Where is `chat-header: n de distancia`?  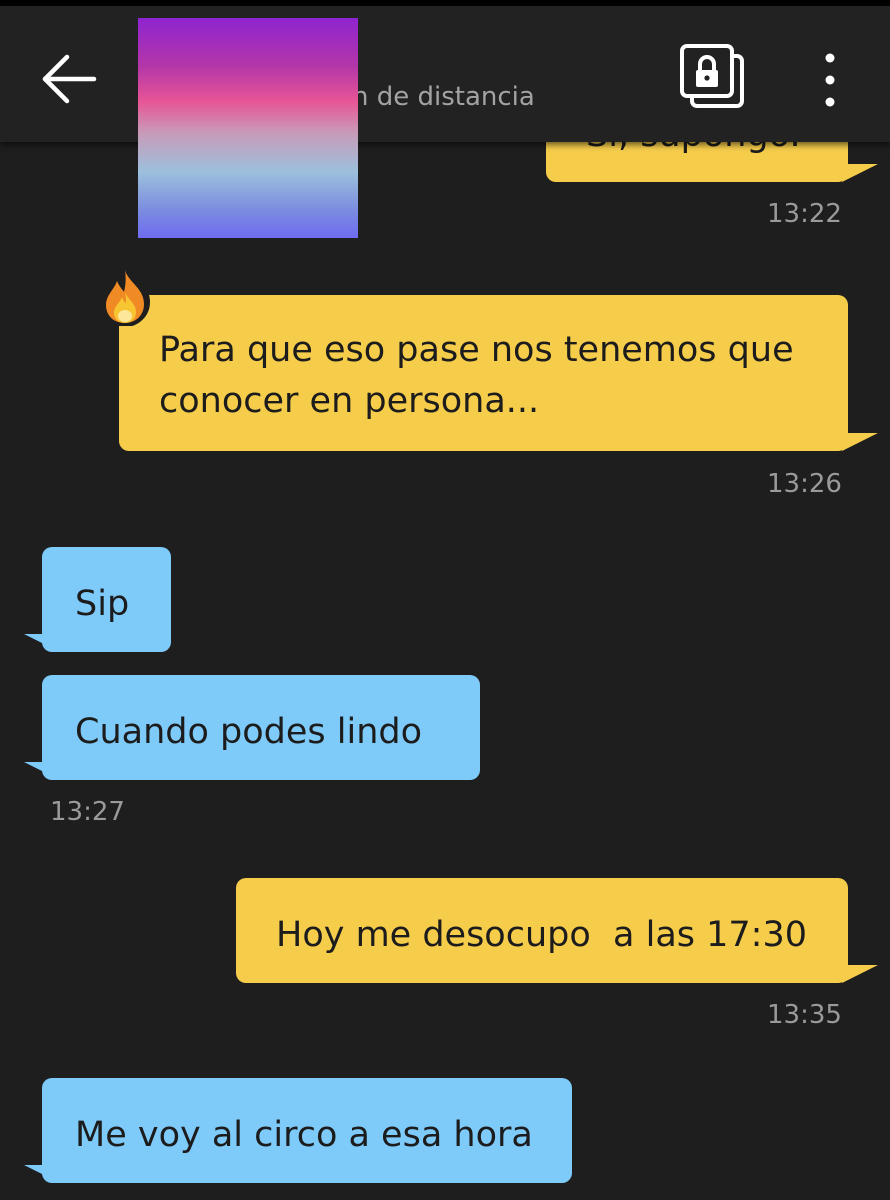 chat-header: n de distancia is located at coordinates (445, 74).